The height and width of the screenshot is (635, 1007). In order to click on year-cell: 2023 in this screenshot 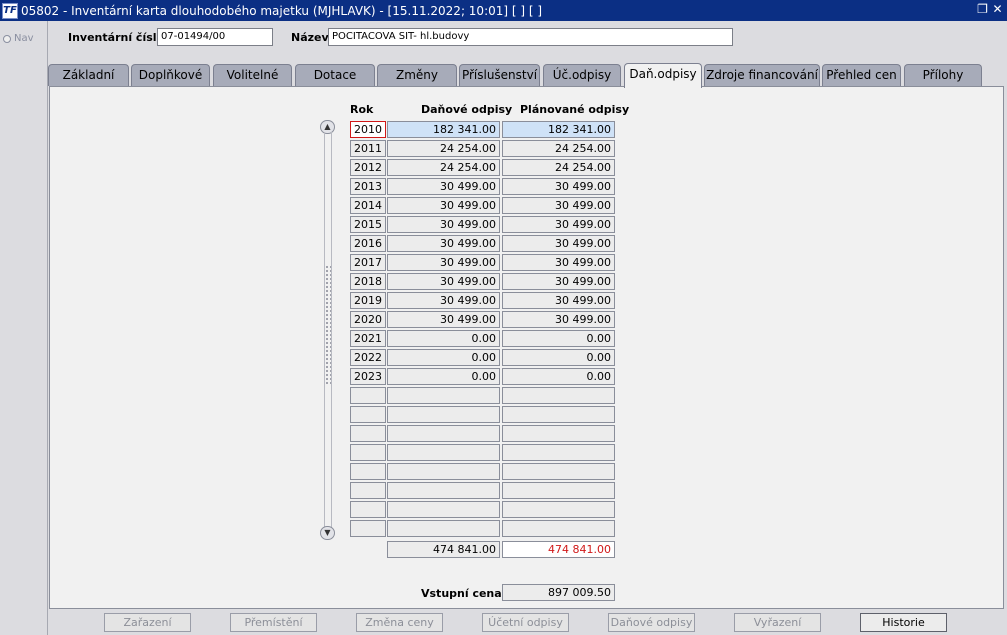, I will do `click(368, 376)`.